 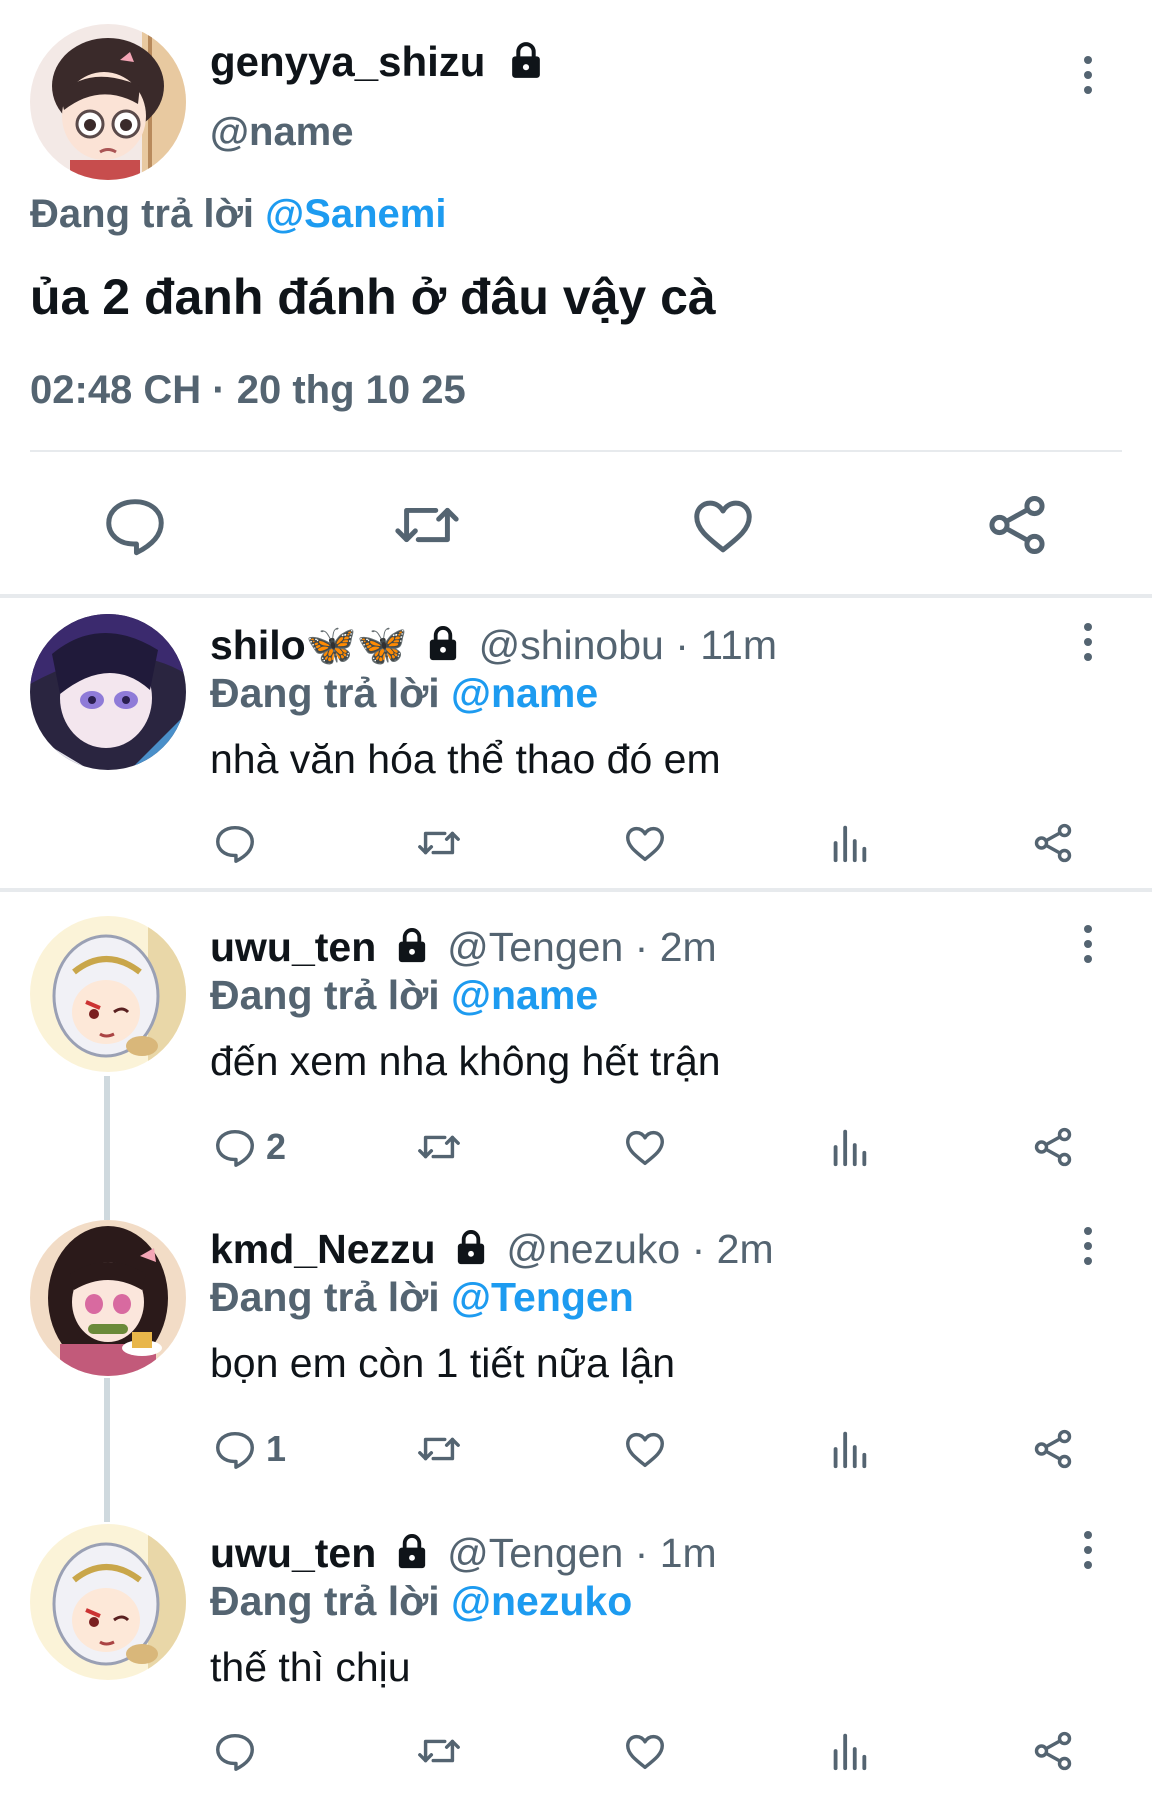 What do you see at coordinates (576, 890) in the screenshot?
I see `section-divider` at bounding box center [576, 890].